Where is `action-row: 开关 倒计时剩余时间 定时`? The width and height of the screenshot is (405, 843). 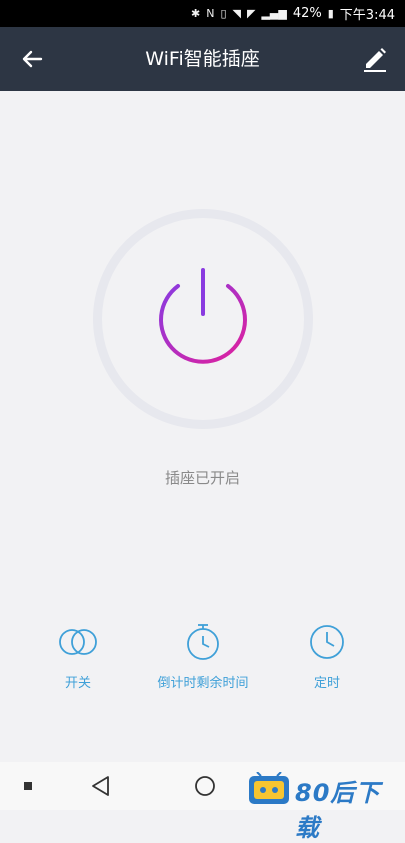 action-row: 开关 倒计时剩余时间 定时 is located at coordinates (202, 662).